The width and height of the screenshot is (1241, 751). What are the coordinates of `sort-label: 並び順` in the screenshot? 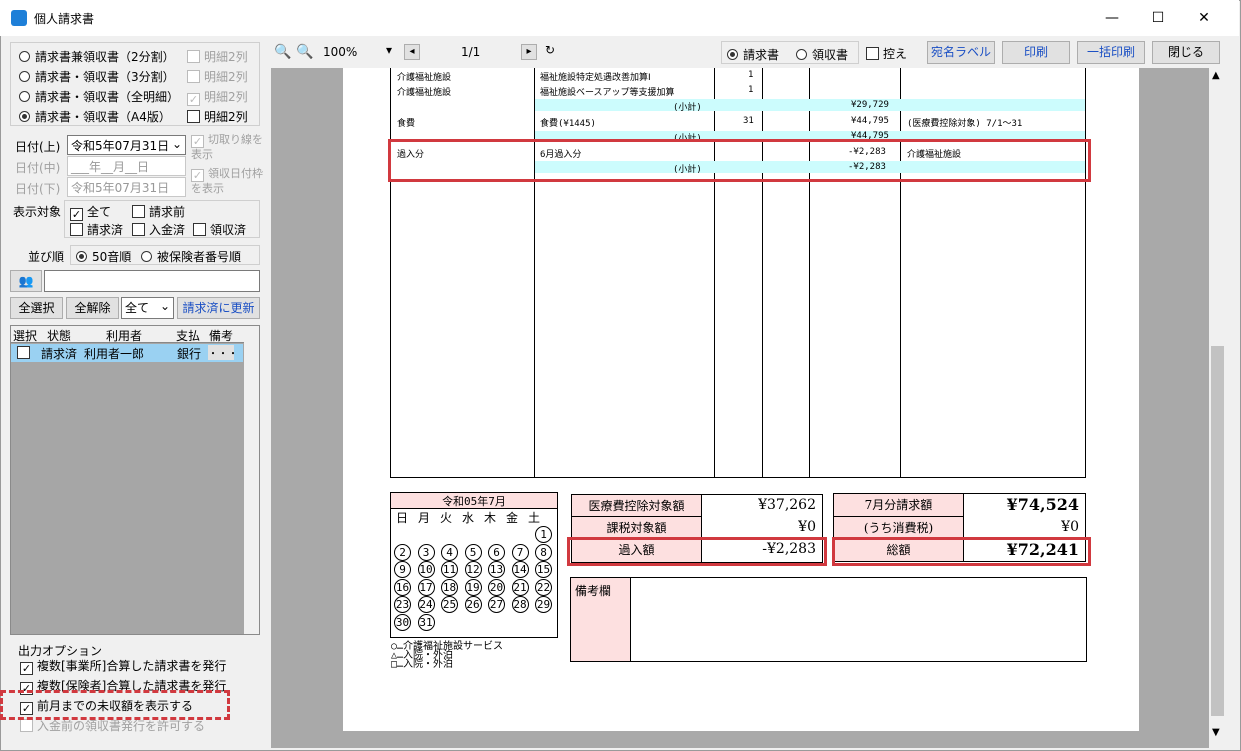 It's located at (46, 257).